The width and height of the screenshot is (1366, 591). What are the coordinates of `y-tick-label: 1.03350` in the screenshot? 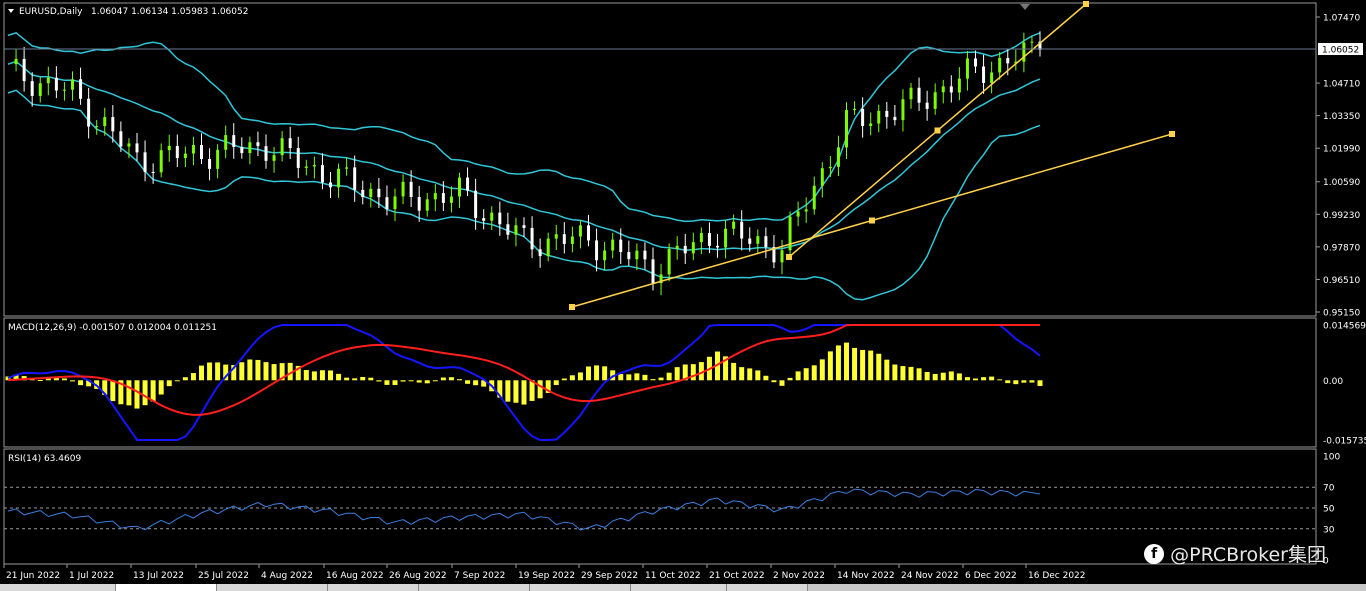 It's located at (1341, 117).